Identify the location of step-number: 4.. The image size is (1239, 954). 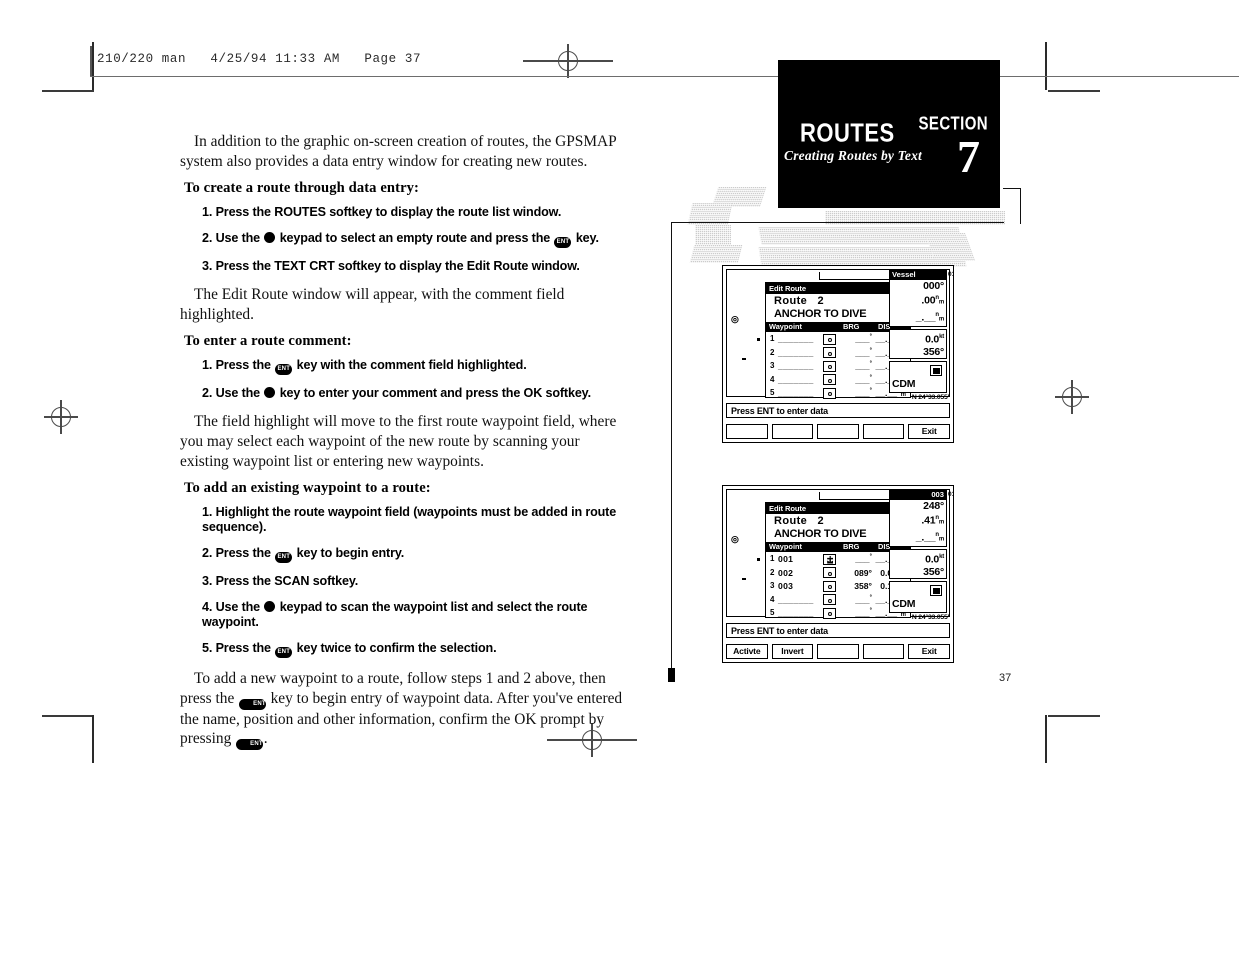
(207, 607).